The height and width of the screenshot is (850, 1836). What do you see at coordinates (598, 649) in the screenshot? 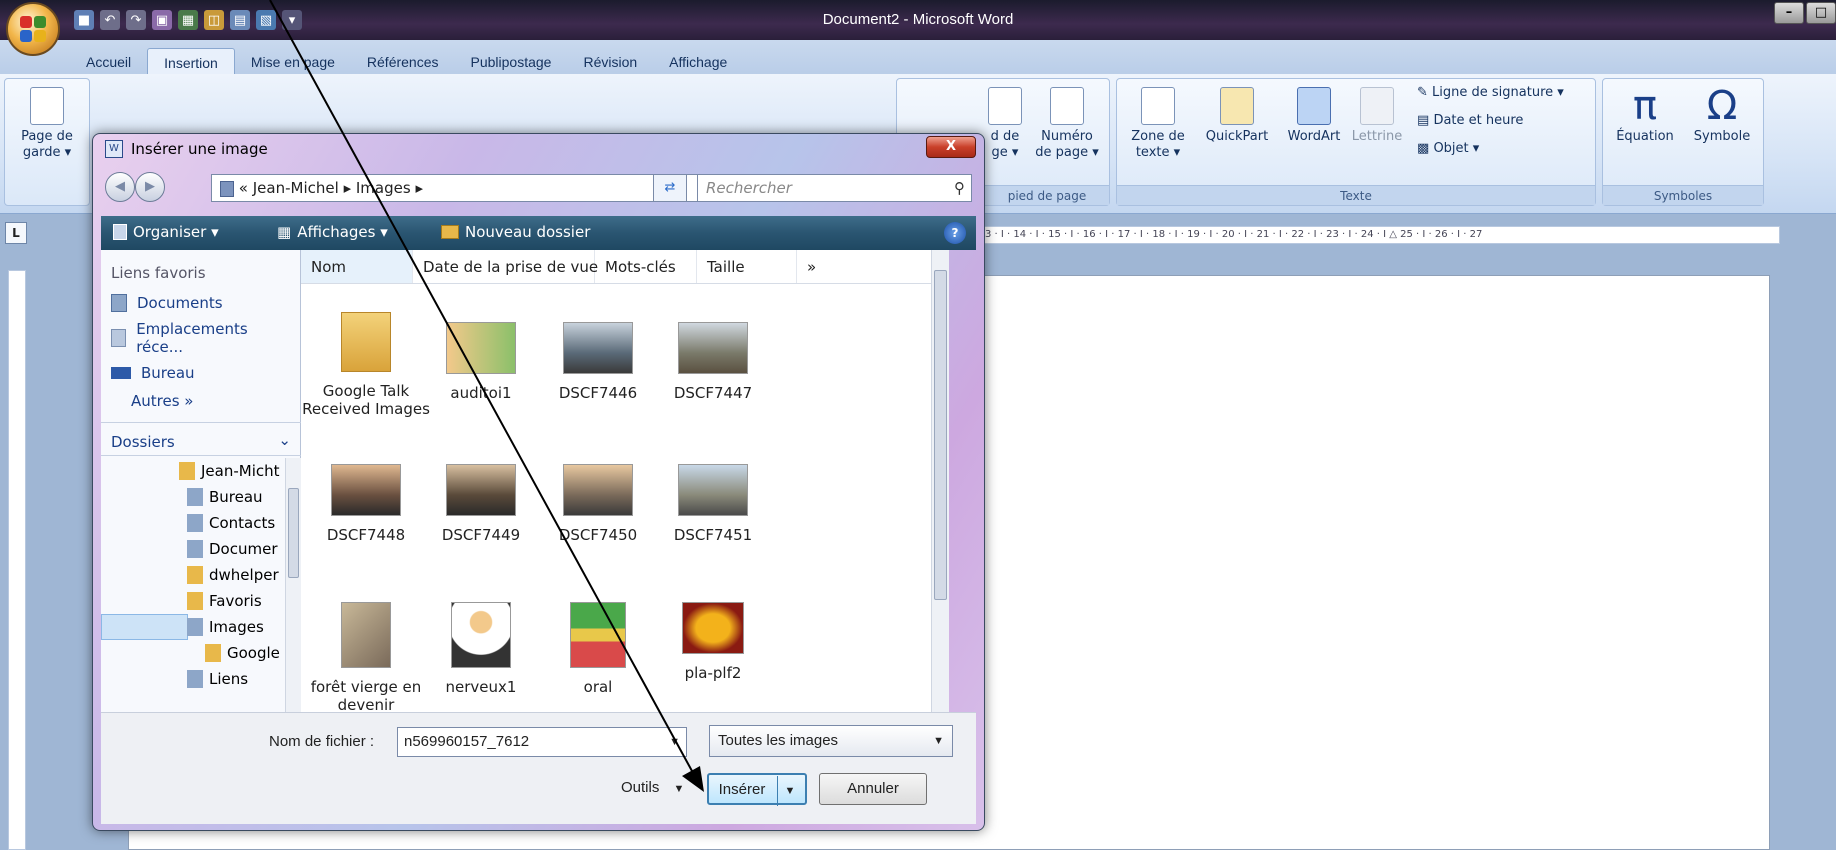
I see `file-item: oral` at bounding box center [598, 649].